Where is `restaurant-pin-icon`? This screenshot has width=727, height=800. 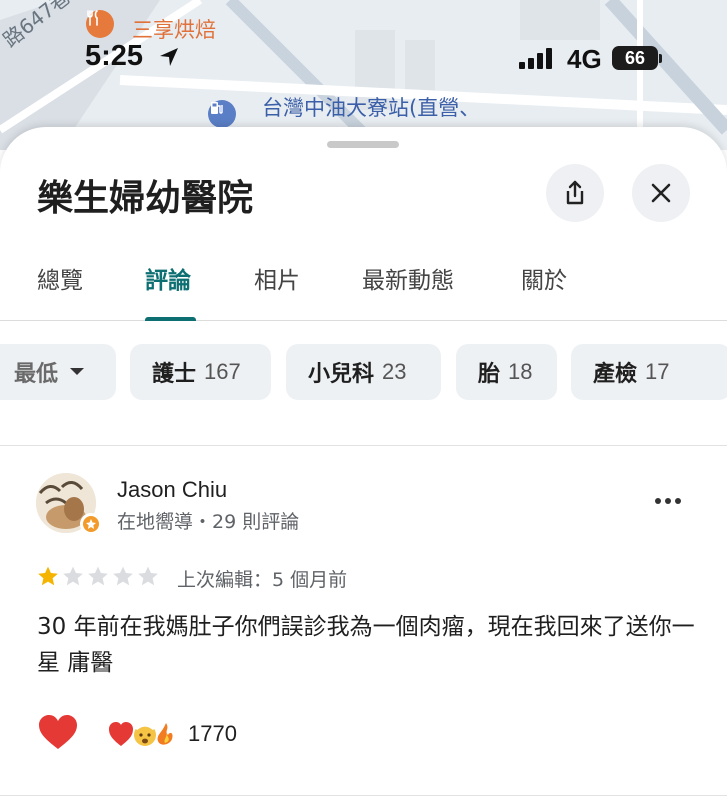
restaurant-pin-icon is located at coordinates (100, 24).